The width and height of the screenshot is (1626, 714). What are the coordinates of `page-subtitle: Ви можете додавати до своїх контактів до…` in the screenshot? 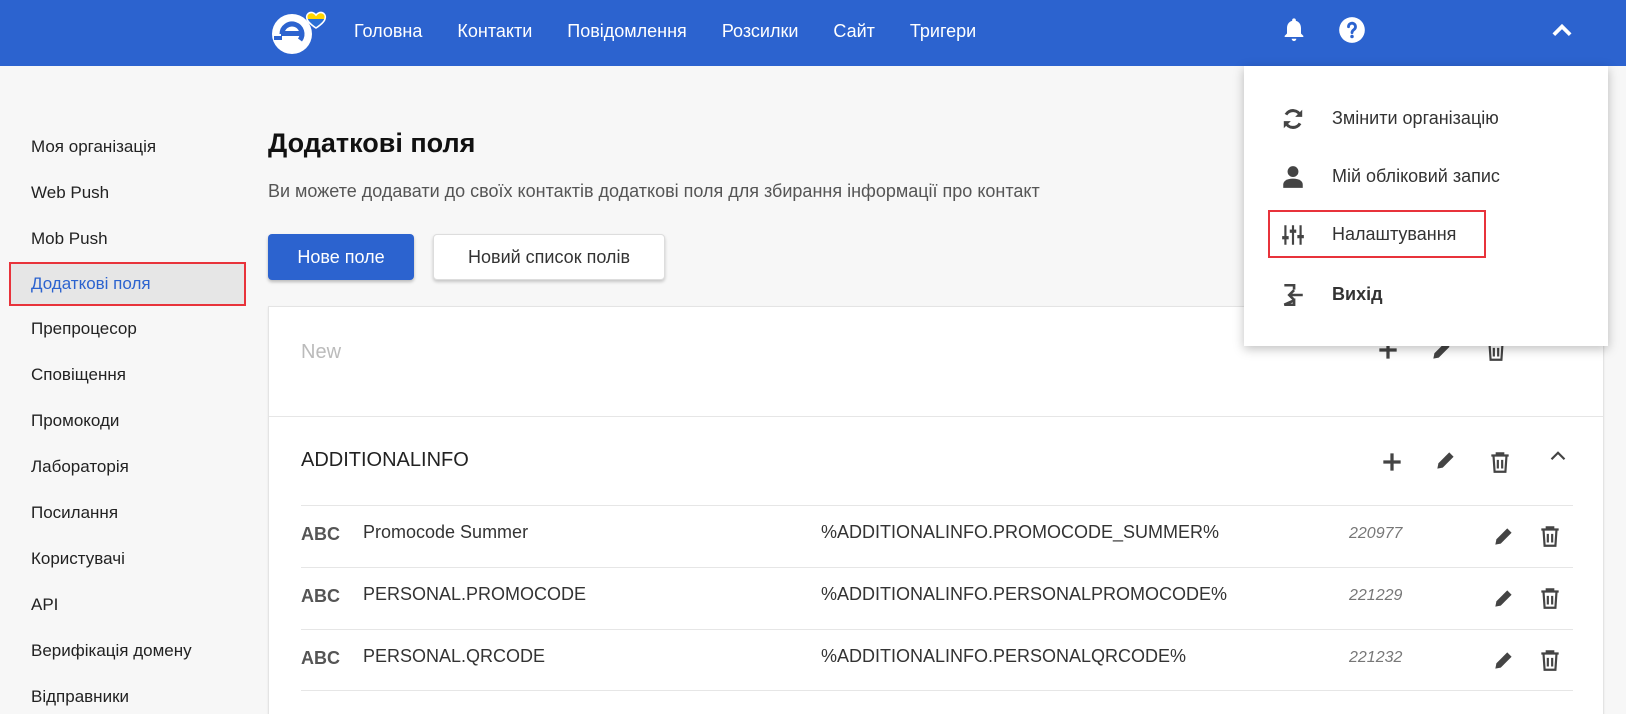 It's located at (654, 191).